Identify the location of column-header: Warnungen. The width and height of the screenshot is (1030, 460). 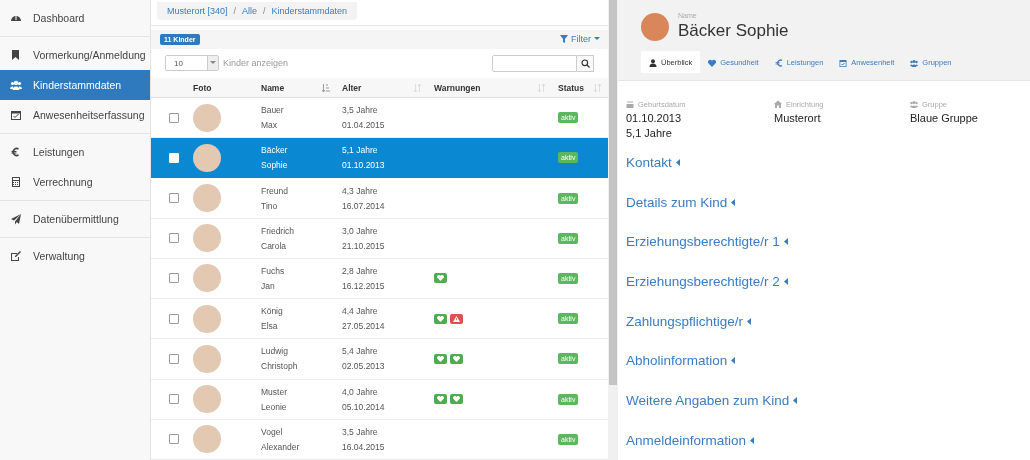
(490, 87).